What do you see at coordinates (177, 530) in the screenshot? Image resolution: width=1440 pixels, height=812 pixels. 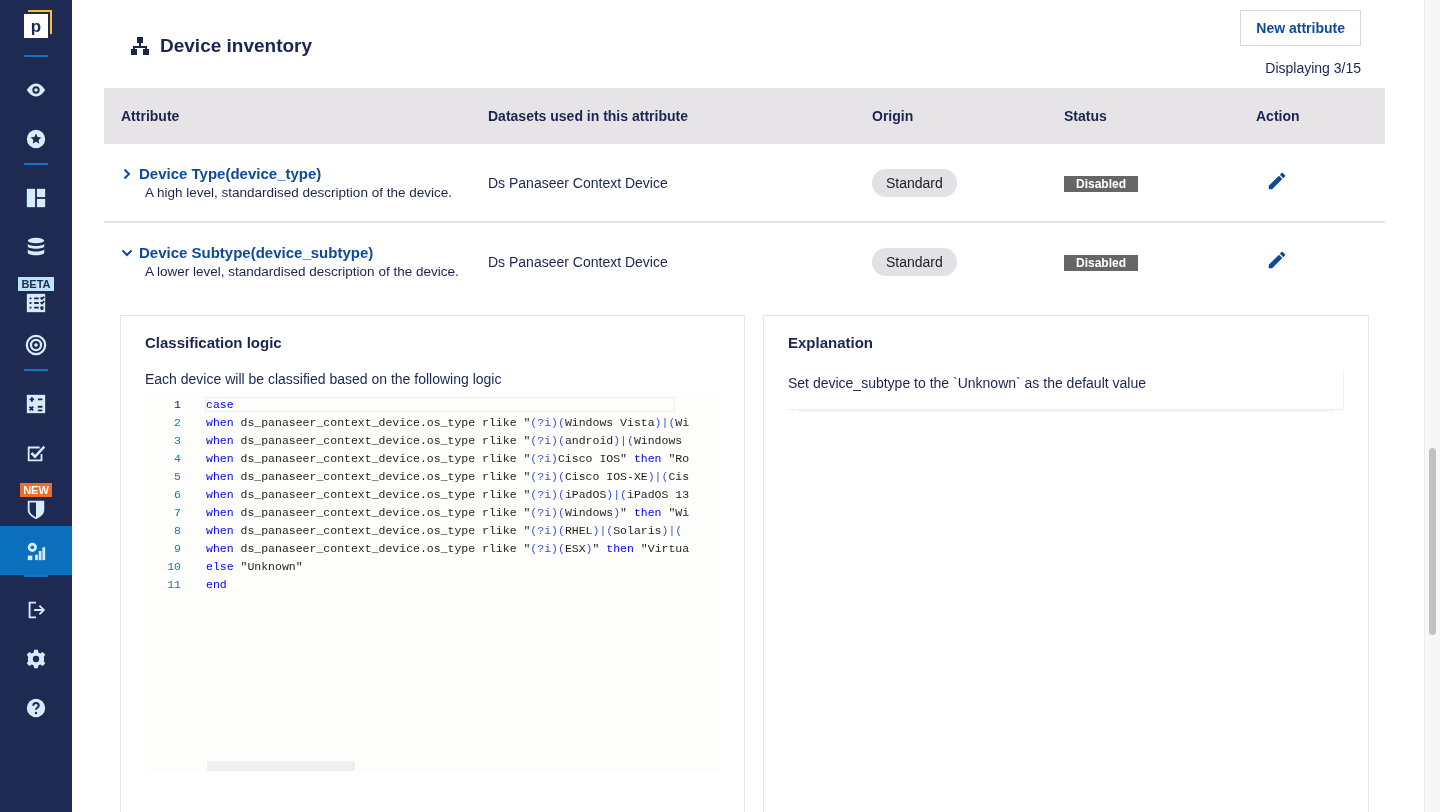 I see `line-number: 8` at bounding box center [177, 530].